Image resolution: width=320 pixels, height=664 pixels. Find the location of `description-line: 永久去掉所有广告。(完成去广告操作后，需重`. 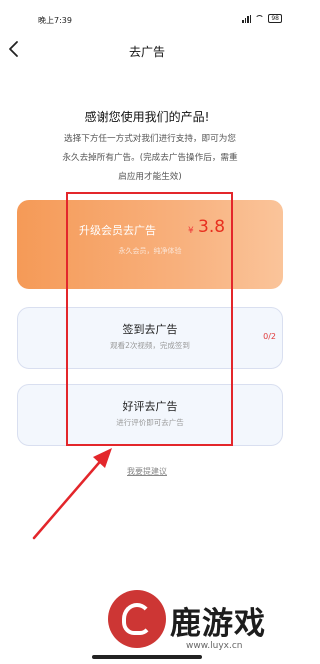

description-line: 永久去掉所有广告。(完成去广告操作后，需重 is located at coordinates (150, 158).